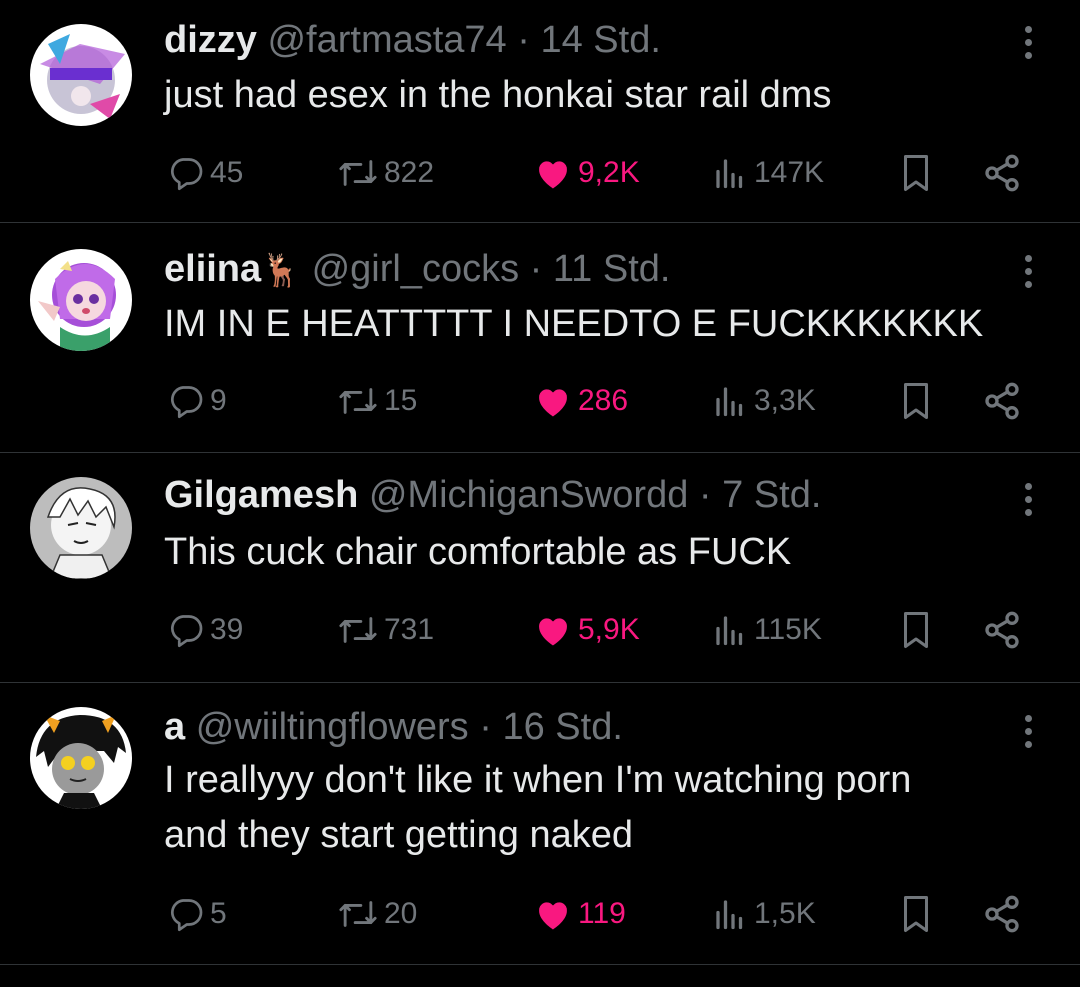 The image size is (1080, 987). What do you see at coordinates (540, 964) in the screenshot?
I see `divider` at bounding box center [540, 964].